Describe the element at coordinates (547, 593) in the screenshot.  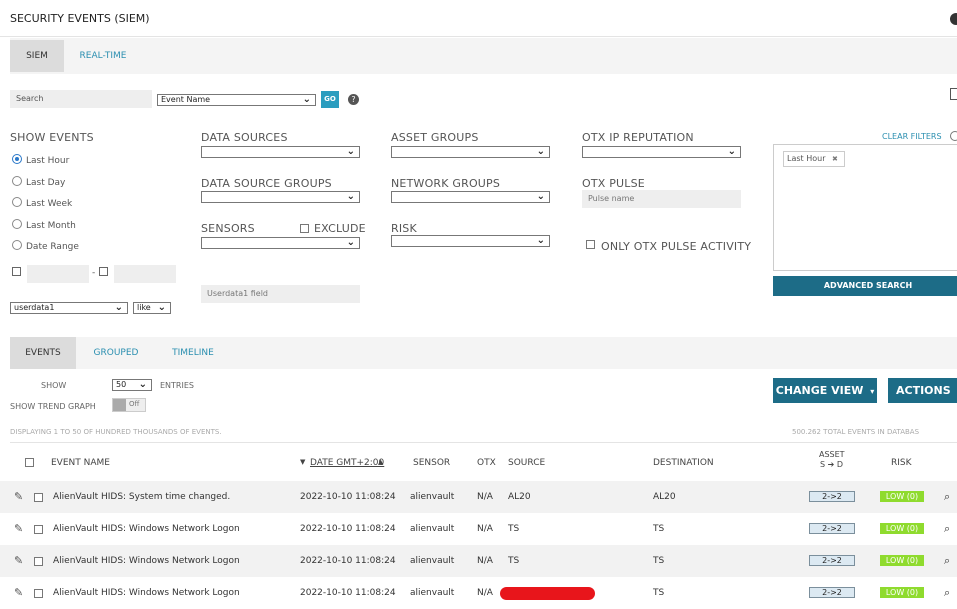
I see `redaction-mark` at that location.